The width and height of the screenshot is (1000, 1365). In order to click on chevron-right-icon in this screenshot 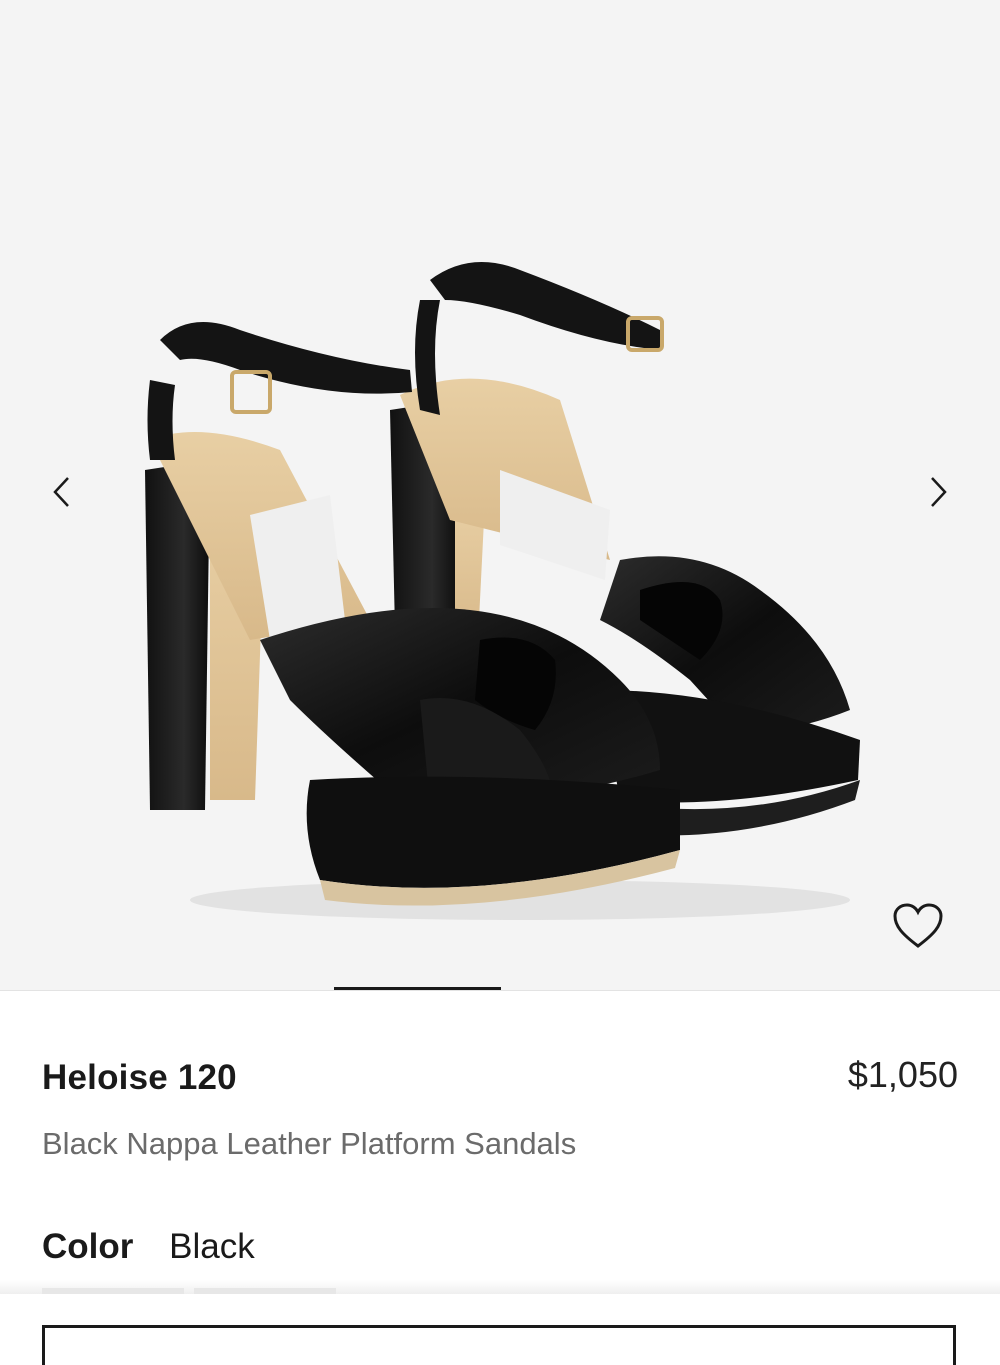, I will do `click(939, 492)`.